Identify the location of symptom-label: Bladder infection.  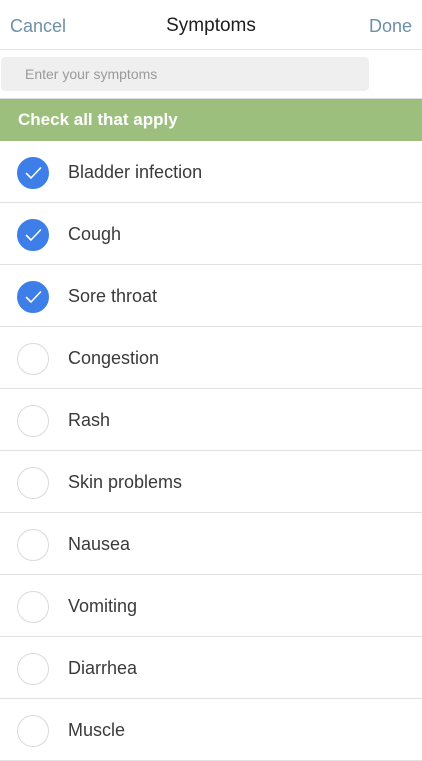
(135, 172).